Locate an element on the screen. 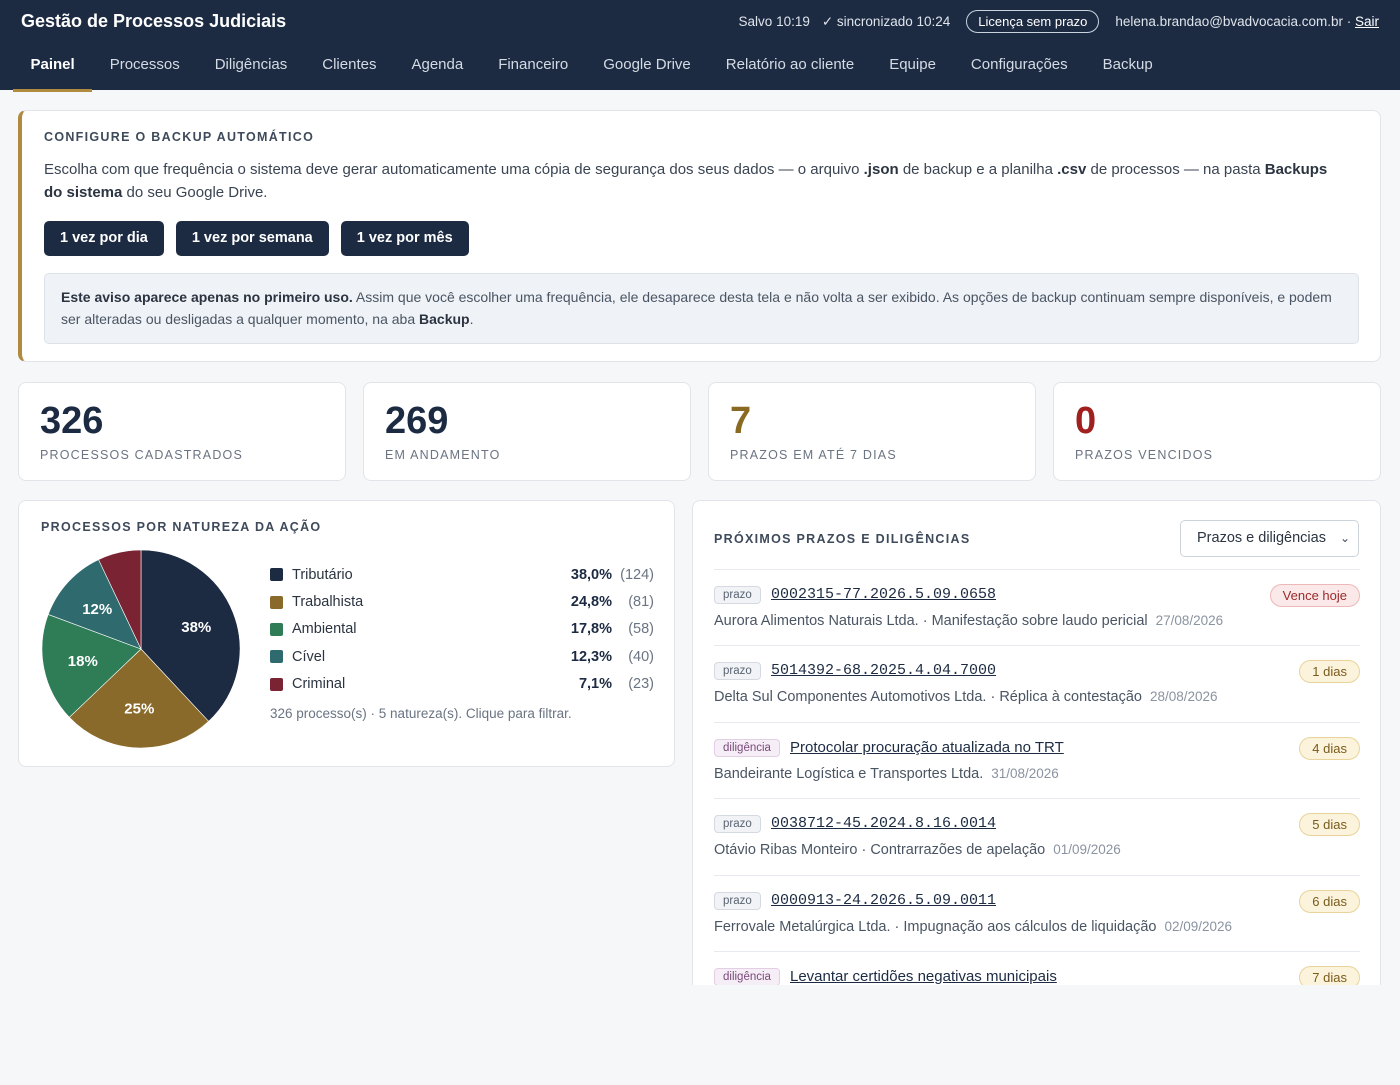 Image resolution: width=1400 pixels, height=1085 pixels. tab-10: Backup is located at coordinates (1127, 66).